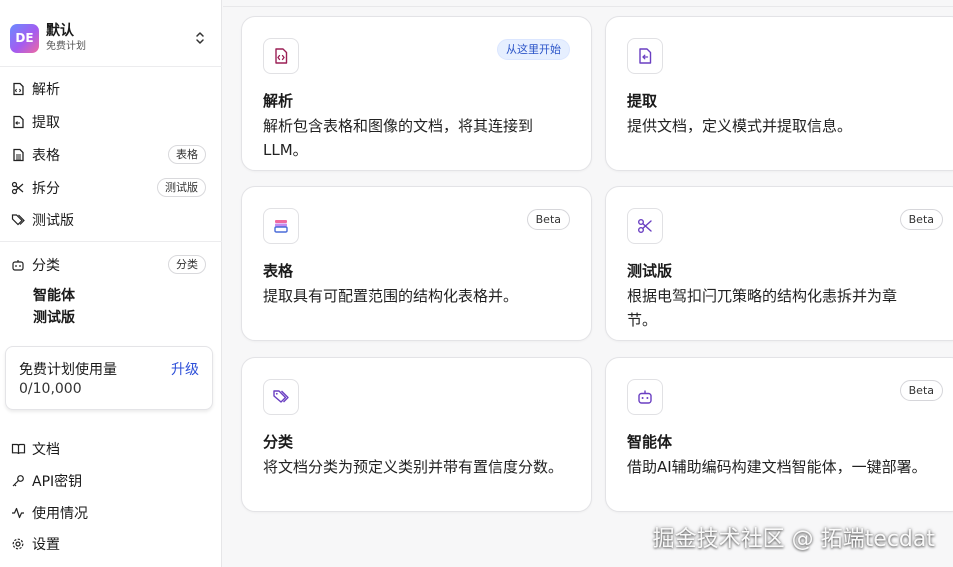  I want to click on card-description: 提供文档，定义模式并提取信息。, so click(740, 126).